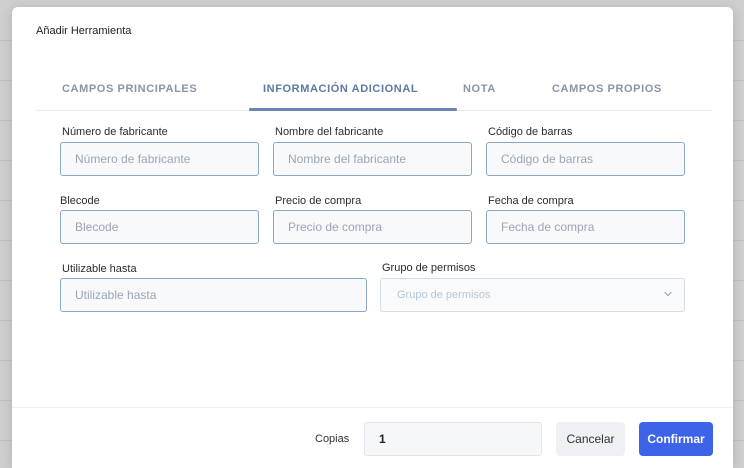  What do you see at coordinates (531, 201) in the screenshot?
I see `purchase-date-label: Fecha de compra` at bounding box center [531, 201].